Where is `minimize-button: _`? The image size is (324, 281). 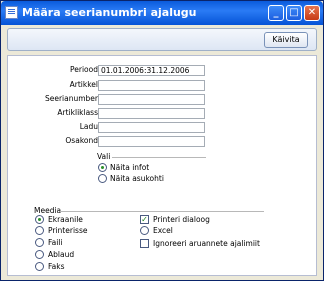
minimize-button: _ is located at coordinates (276, 13).